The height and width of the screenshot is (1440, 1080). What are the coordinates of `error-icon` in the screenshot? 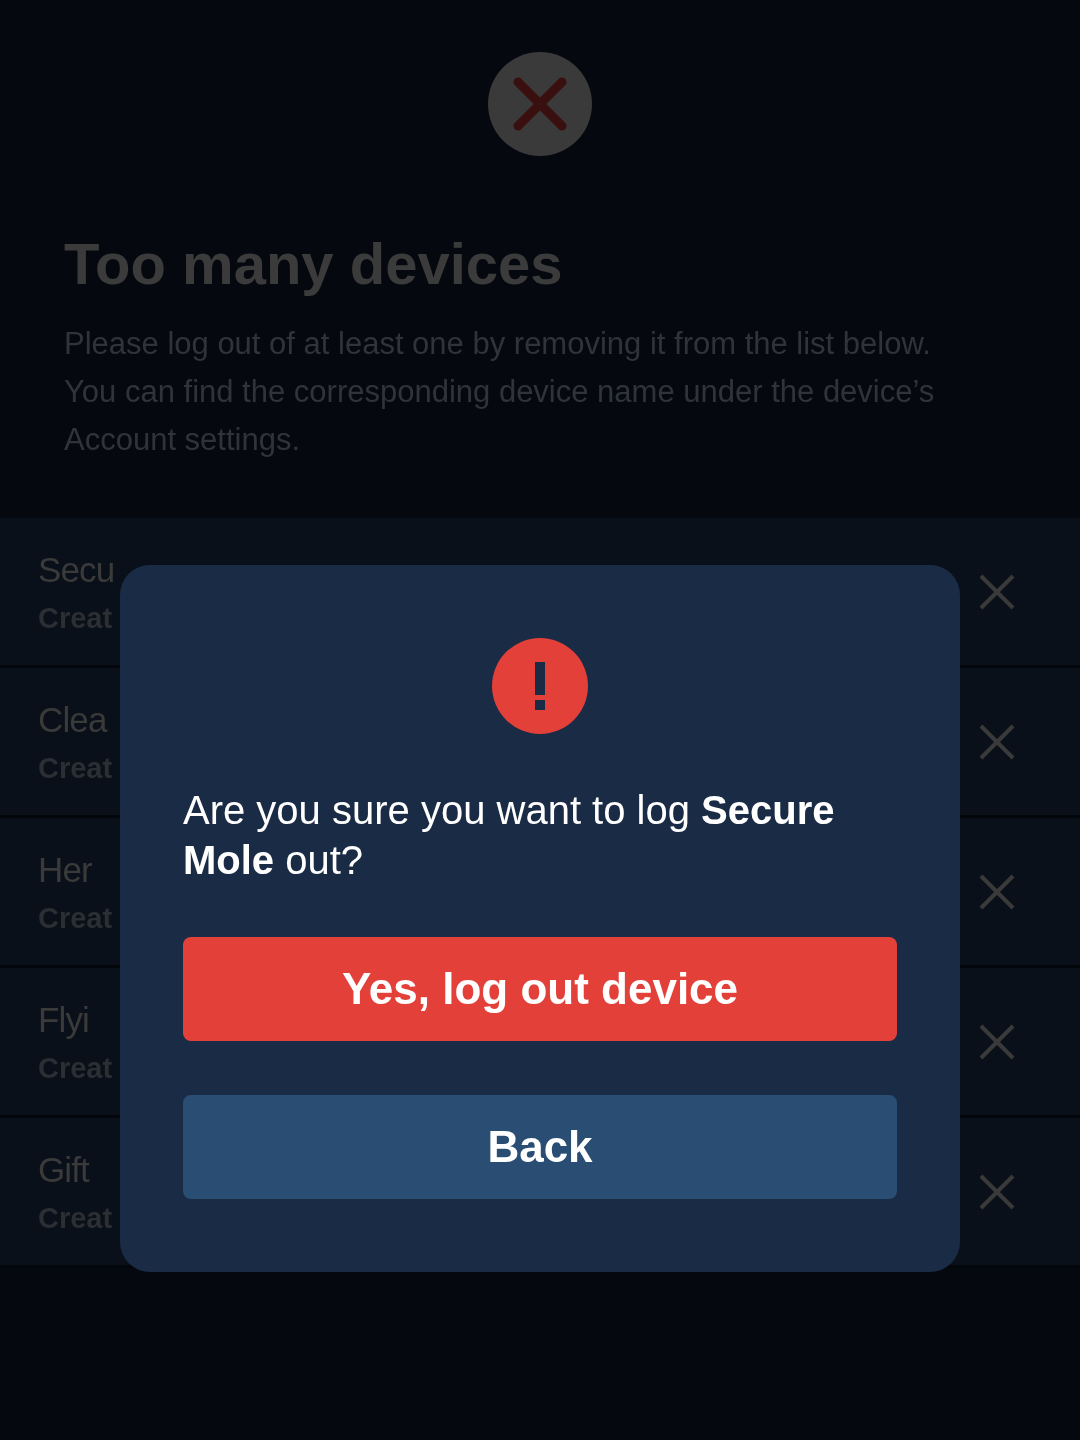 It's located at (540, 104).